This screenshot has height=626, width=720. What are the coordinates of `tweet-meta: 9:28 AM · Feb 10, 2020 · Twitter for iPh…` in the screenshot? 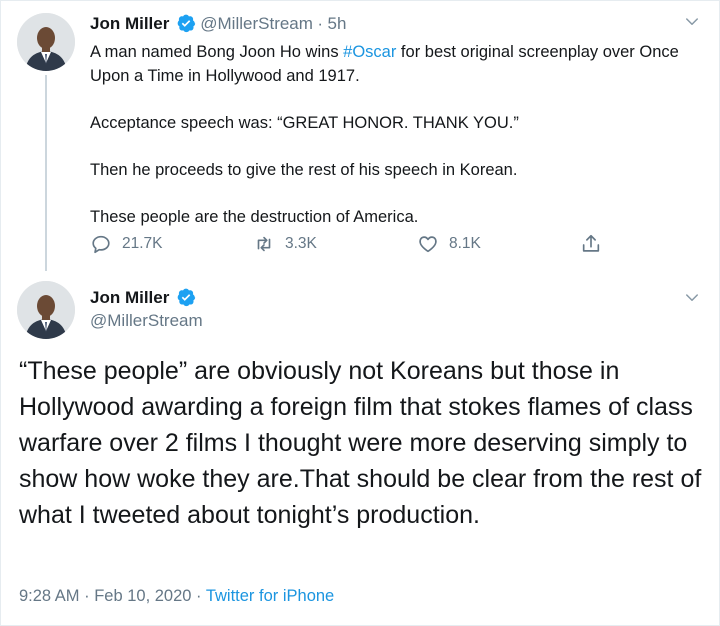 It's located at (176, 596).